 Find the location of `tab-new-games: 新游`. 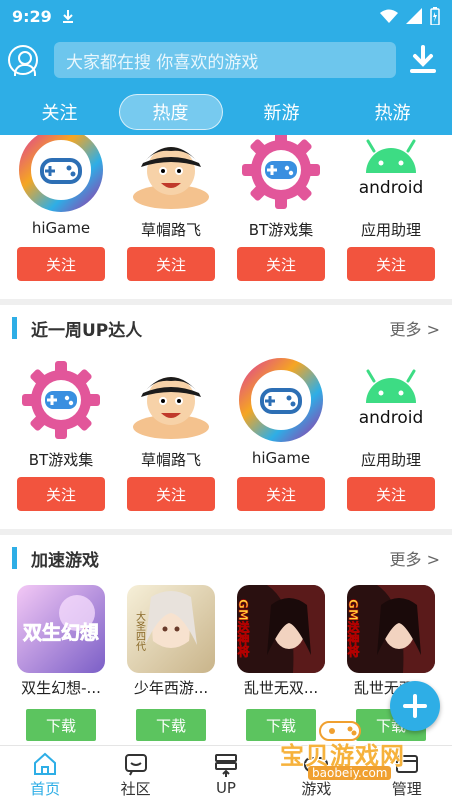

tab-new-games: 新游 is located at coordinates (282, 112).